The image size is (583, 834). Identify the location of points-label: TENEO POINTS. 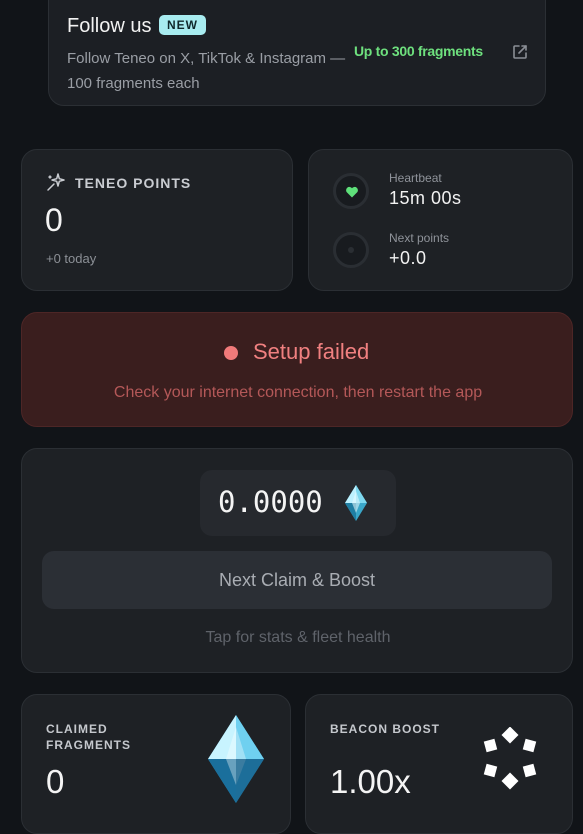
(133, 183).